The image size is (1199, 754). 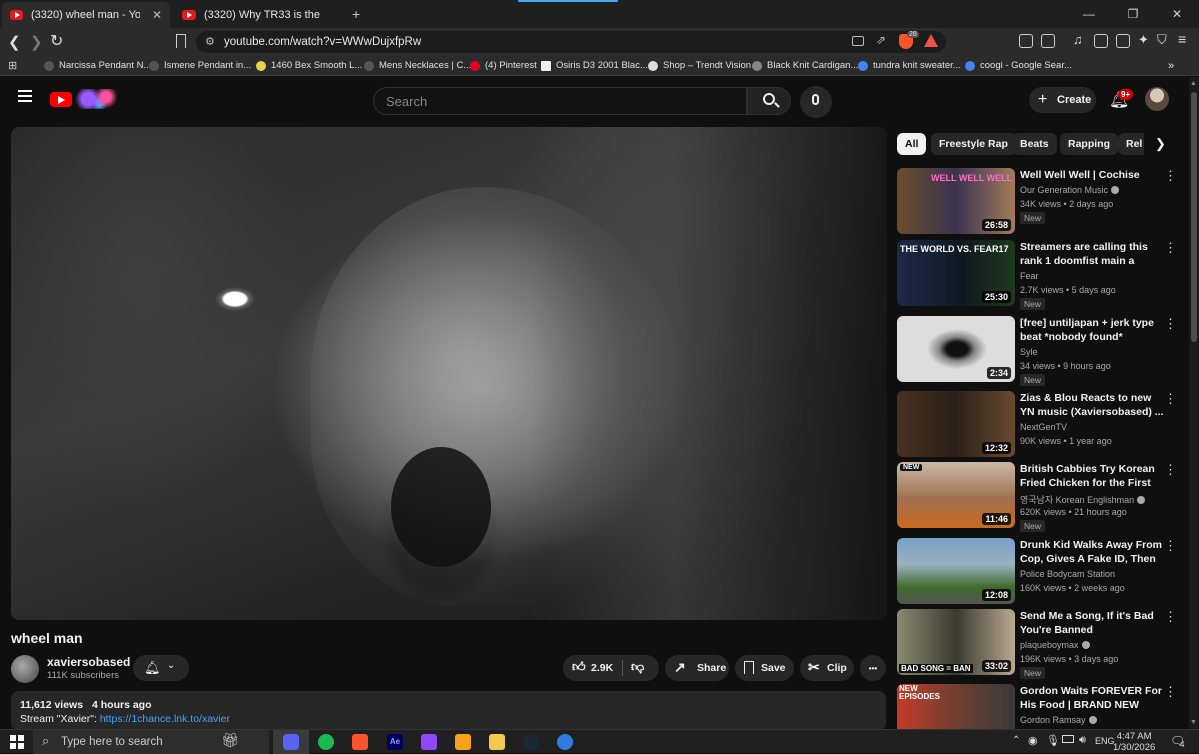 I want to click on reload-icon: ↻, so click(x=56, y=41).